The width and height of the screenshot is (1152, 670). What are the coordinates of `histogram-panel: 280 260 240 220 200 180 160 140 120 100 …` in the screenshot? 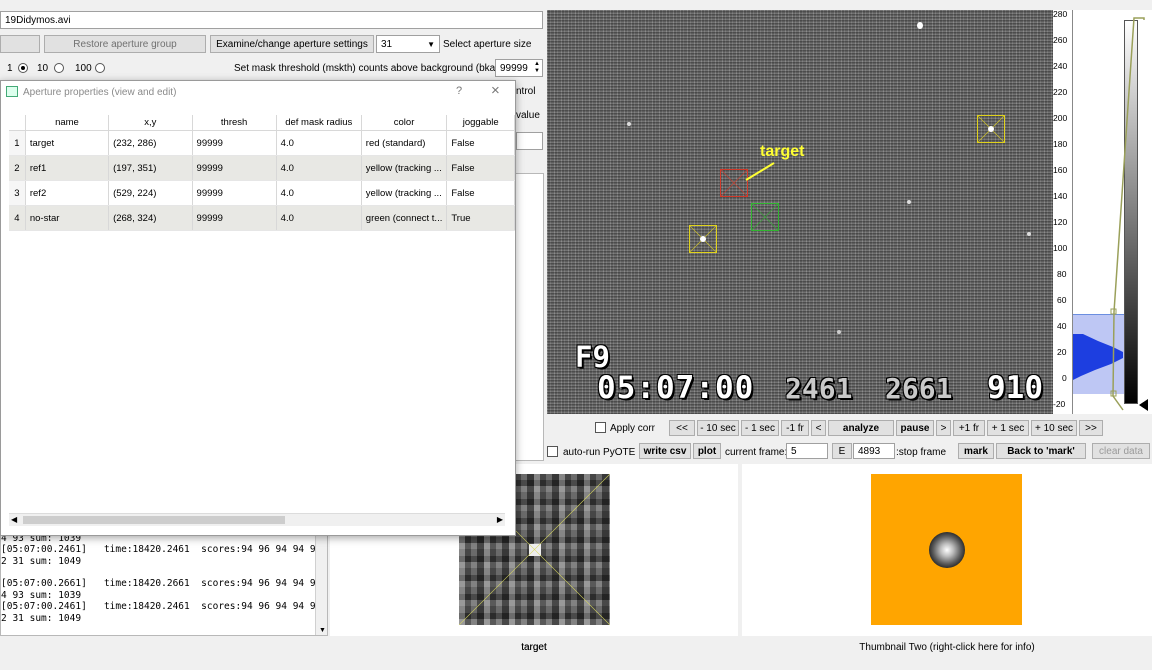 It's located at (1102, 211).